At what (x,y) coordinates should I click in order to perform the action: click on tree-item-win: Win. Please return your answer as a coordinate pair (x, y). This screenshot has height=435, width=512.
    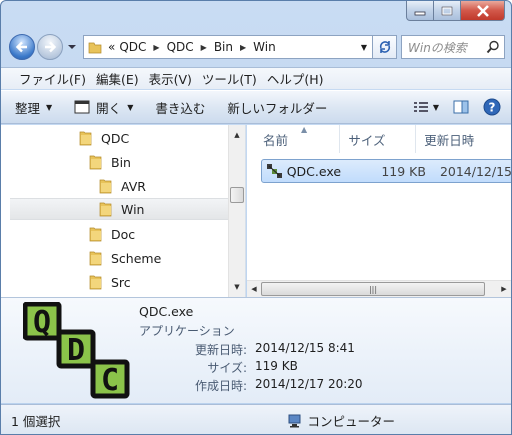
    Looking at the image, I should click on (119, 209).